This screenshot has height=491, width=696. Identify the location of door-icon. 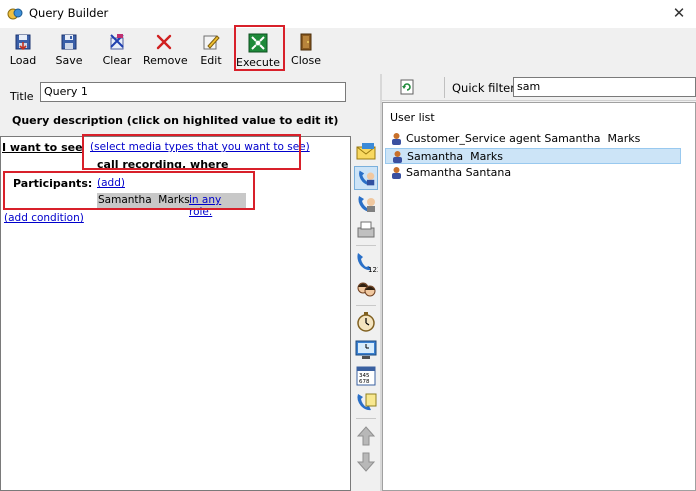
(306, 42).